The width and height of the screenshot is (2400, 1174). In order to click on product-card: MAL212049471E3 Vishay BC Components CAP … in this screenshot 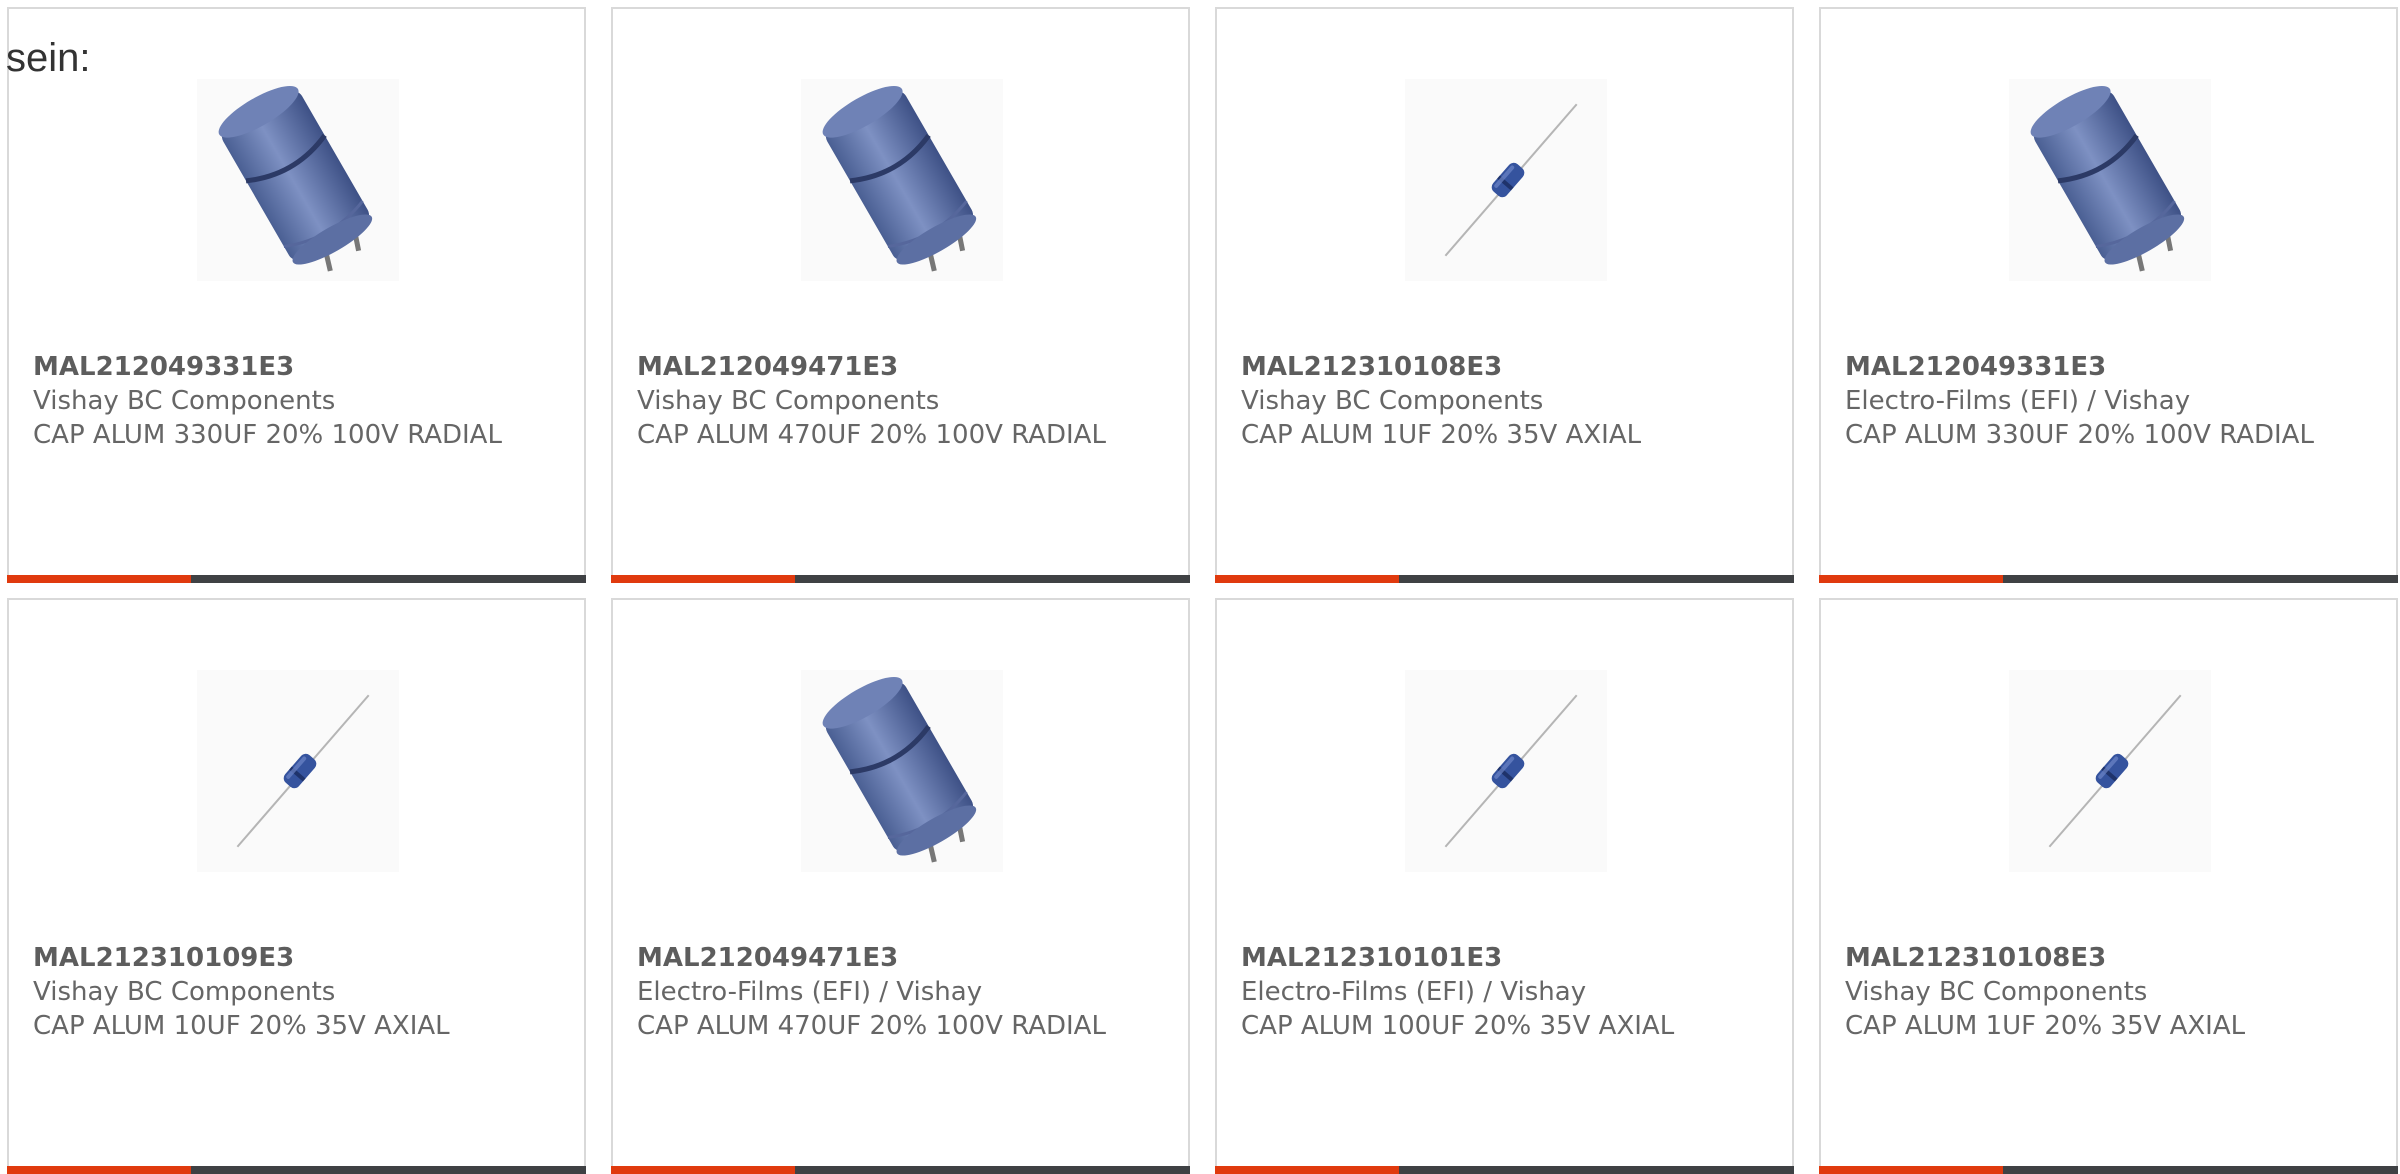, I will do `click(900, 295)`.